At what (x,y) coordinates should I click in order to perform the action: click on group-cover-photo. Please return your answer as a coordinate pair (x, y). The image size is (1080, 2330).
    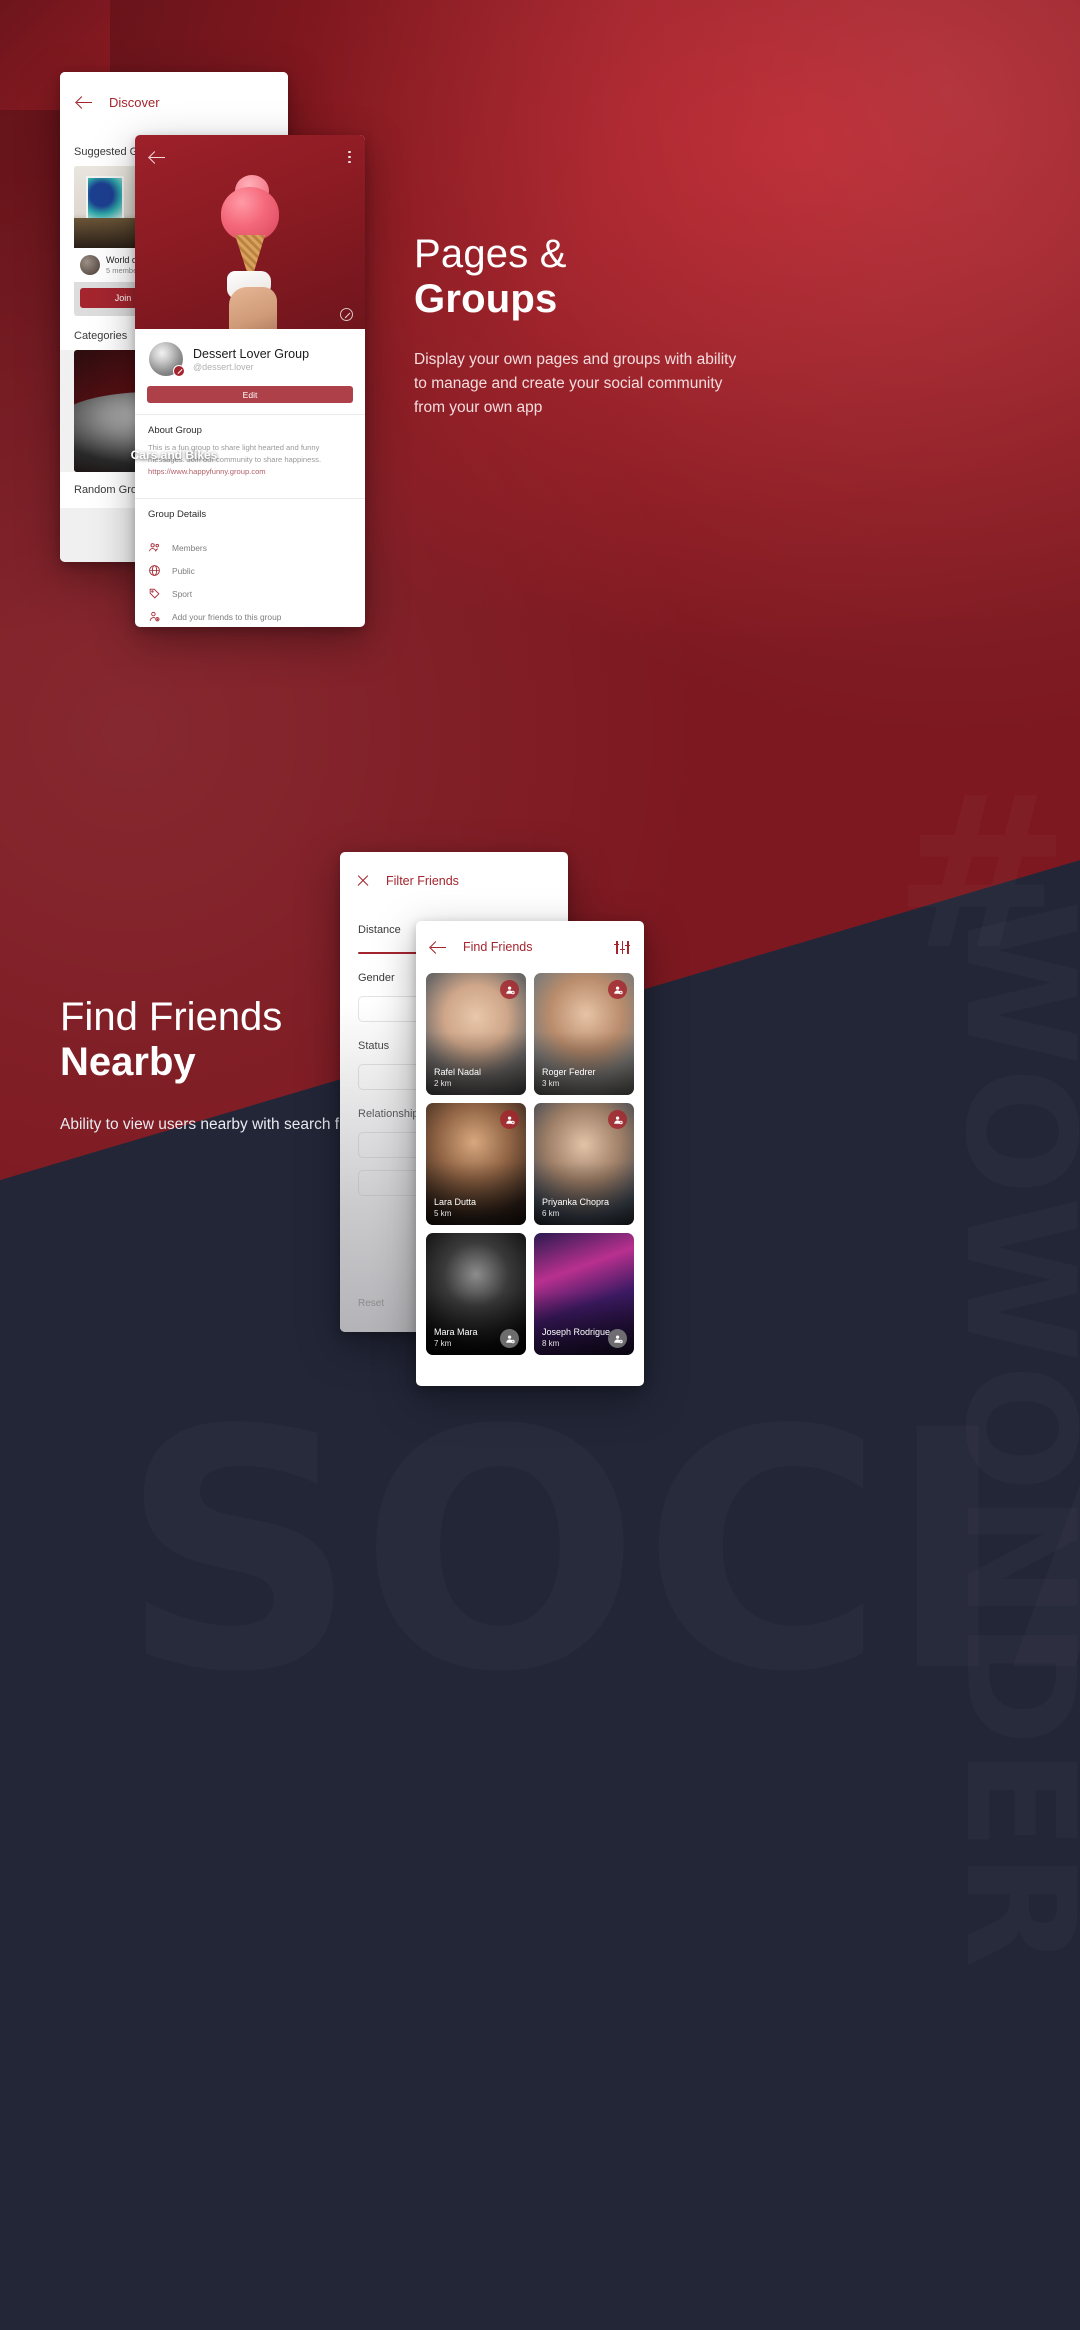
    Looking at the image, I should click on (250, 232).